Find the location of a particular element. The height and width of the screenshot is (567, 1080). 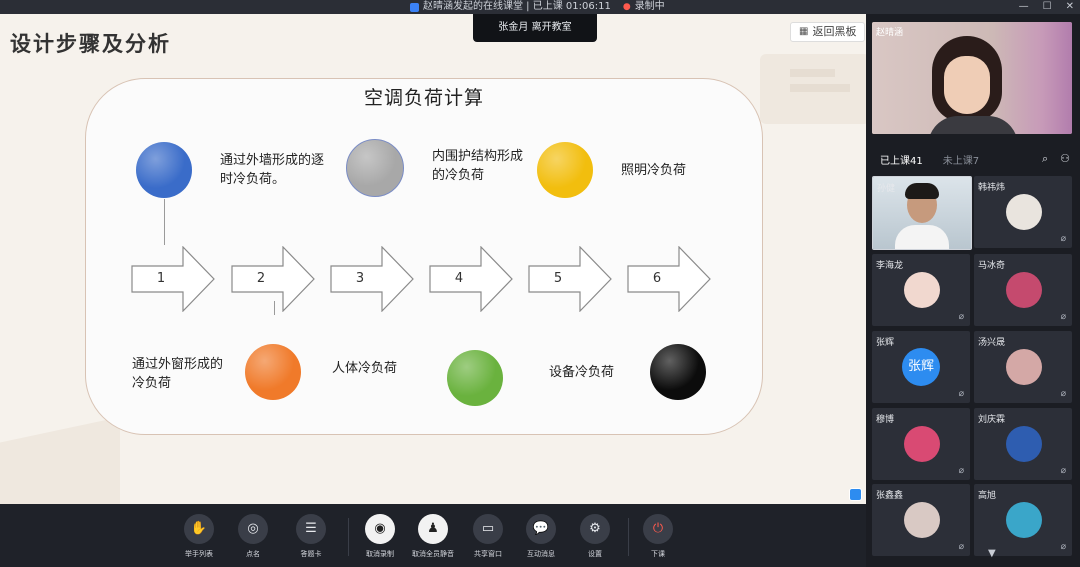

tool-label: 设置 is located at coordinates (595, 554).